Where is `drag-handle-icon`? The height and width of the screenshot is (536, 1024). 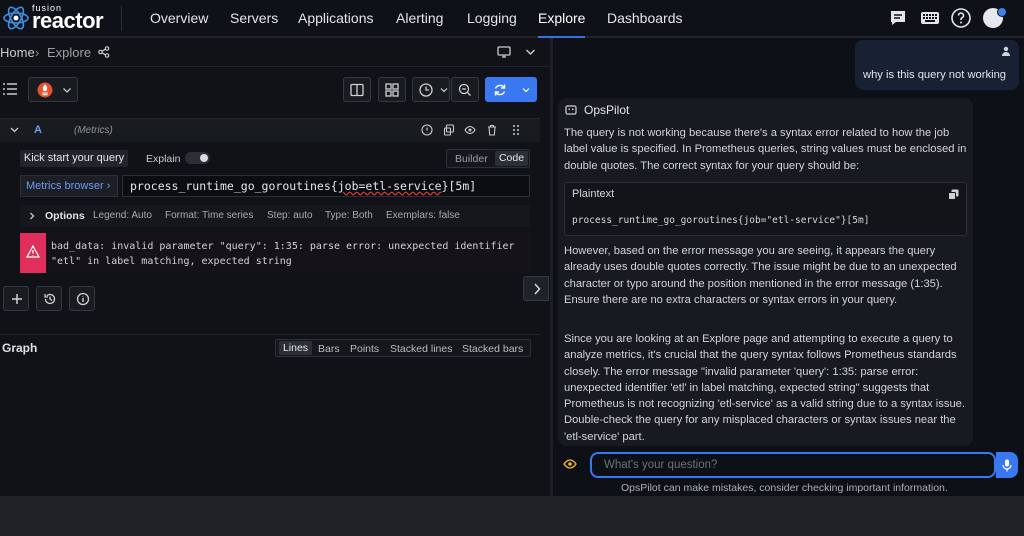 drag-handle-icon is located at coordinates (516, 130).